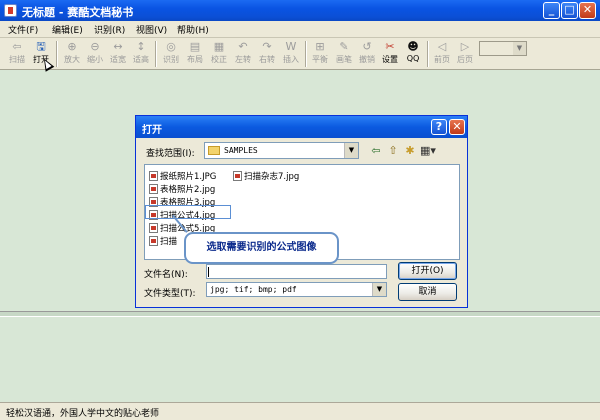 Image resolution: width=600 pixels, height=420 pixels. I want to click on title-bar: 无标题 - 赛酷文档秘书 _ □ ✕, so click(300, 10).